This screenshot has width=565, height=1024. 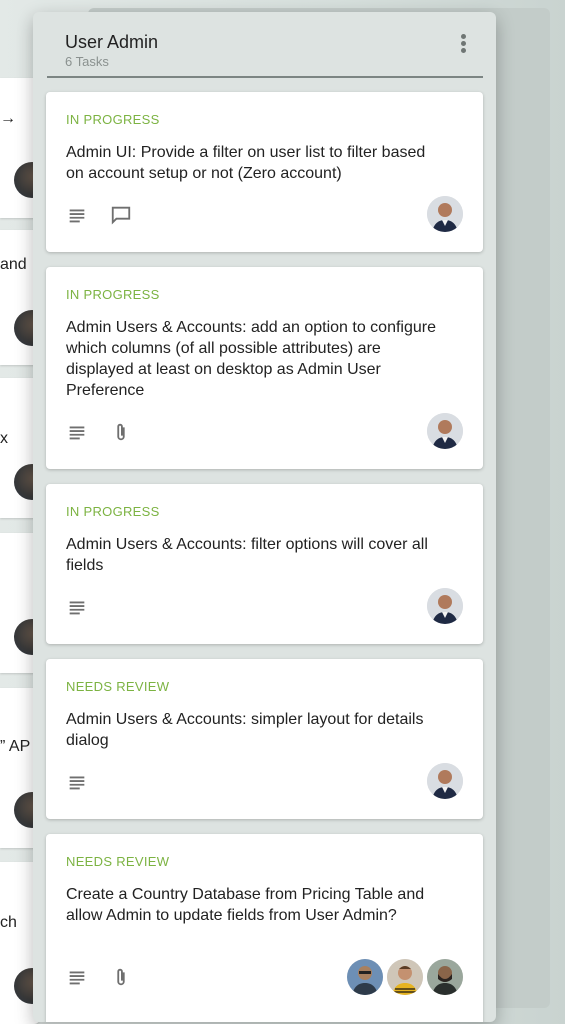 What do you see at coordinates (13, 264) in the screenshot?
I see `left-card-text-fragment: and` at bounding box center [13, 264].